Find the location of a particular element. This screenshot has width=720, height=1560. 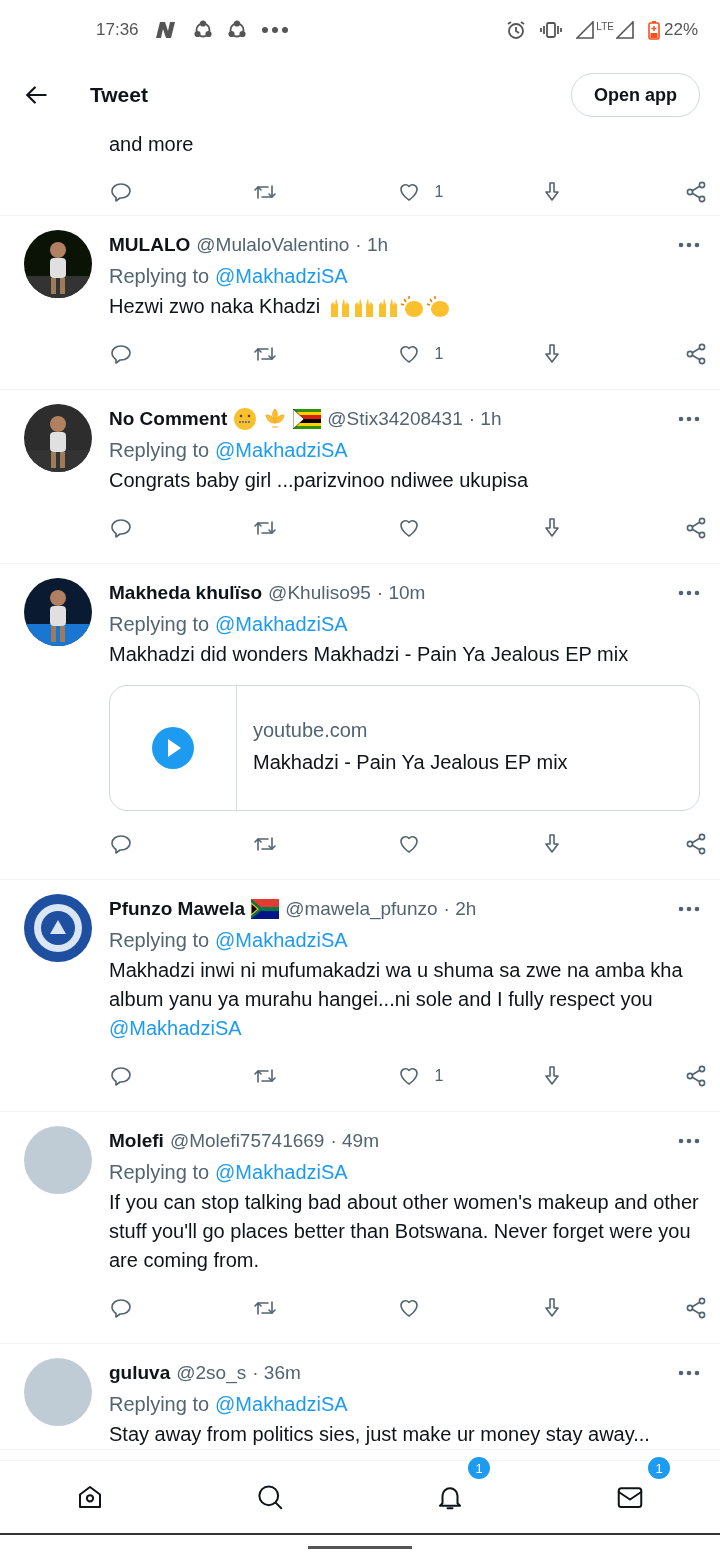

display-name: Pfunzo Mawela is located at coordinates (177, 909).